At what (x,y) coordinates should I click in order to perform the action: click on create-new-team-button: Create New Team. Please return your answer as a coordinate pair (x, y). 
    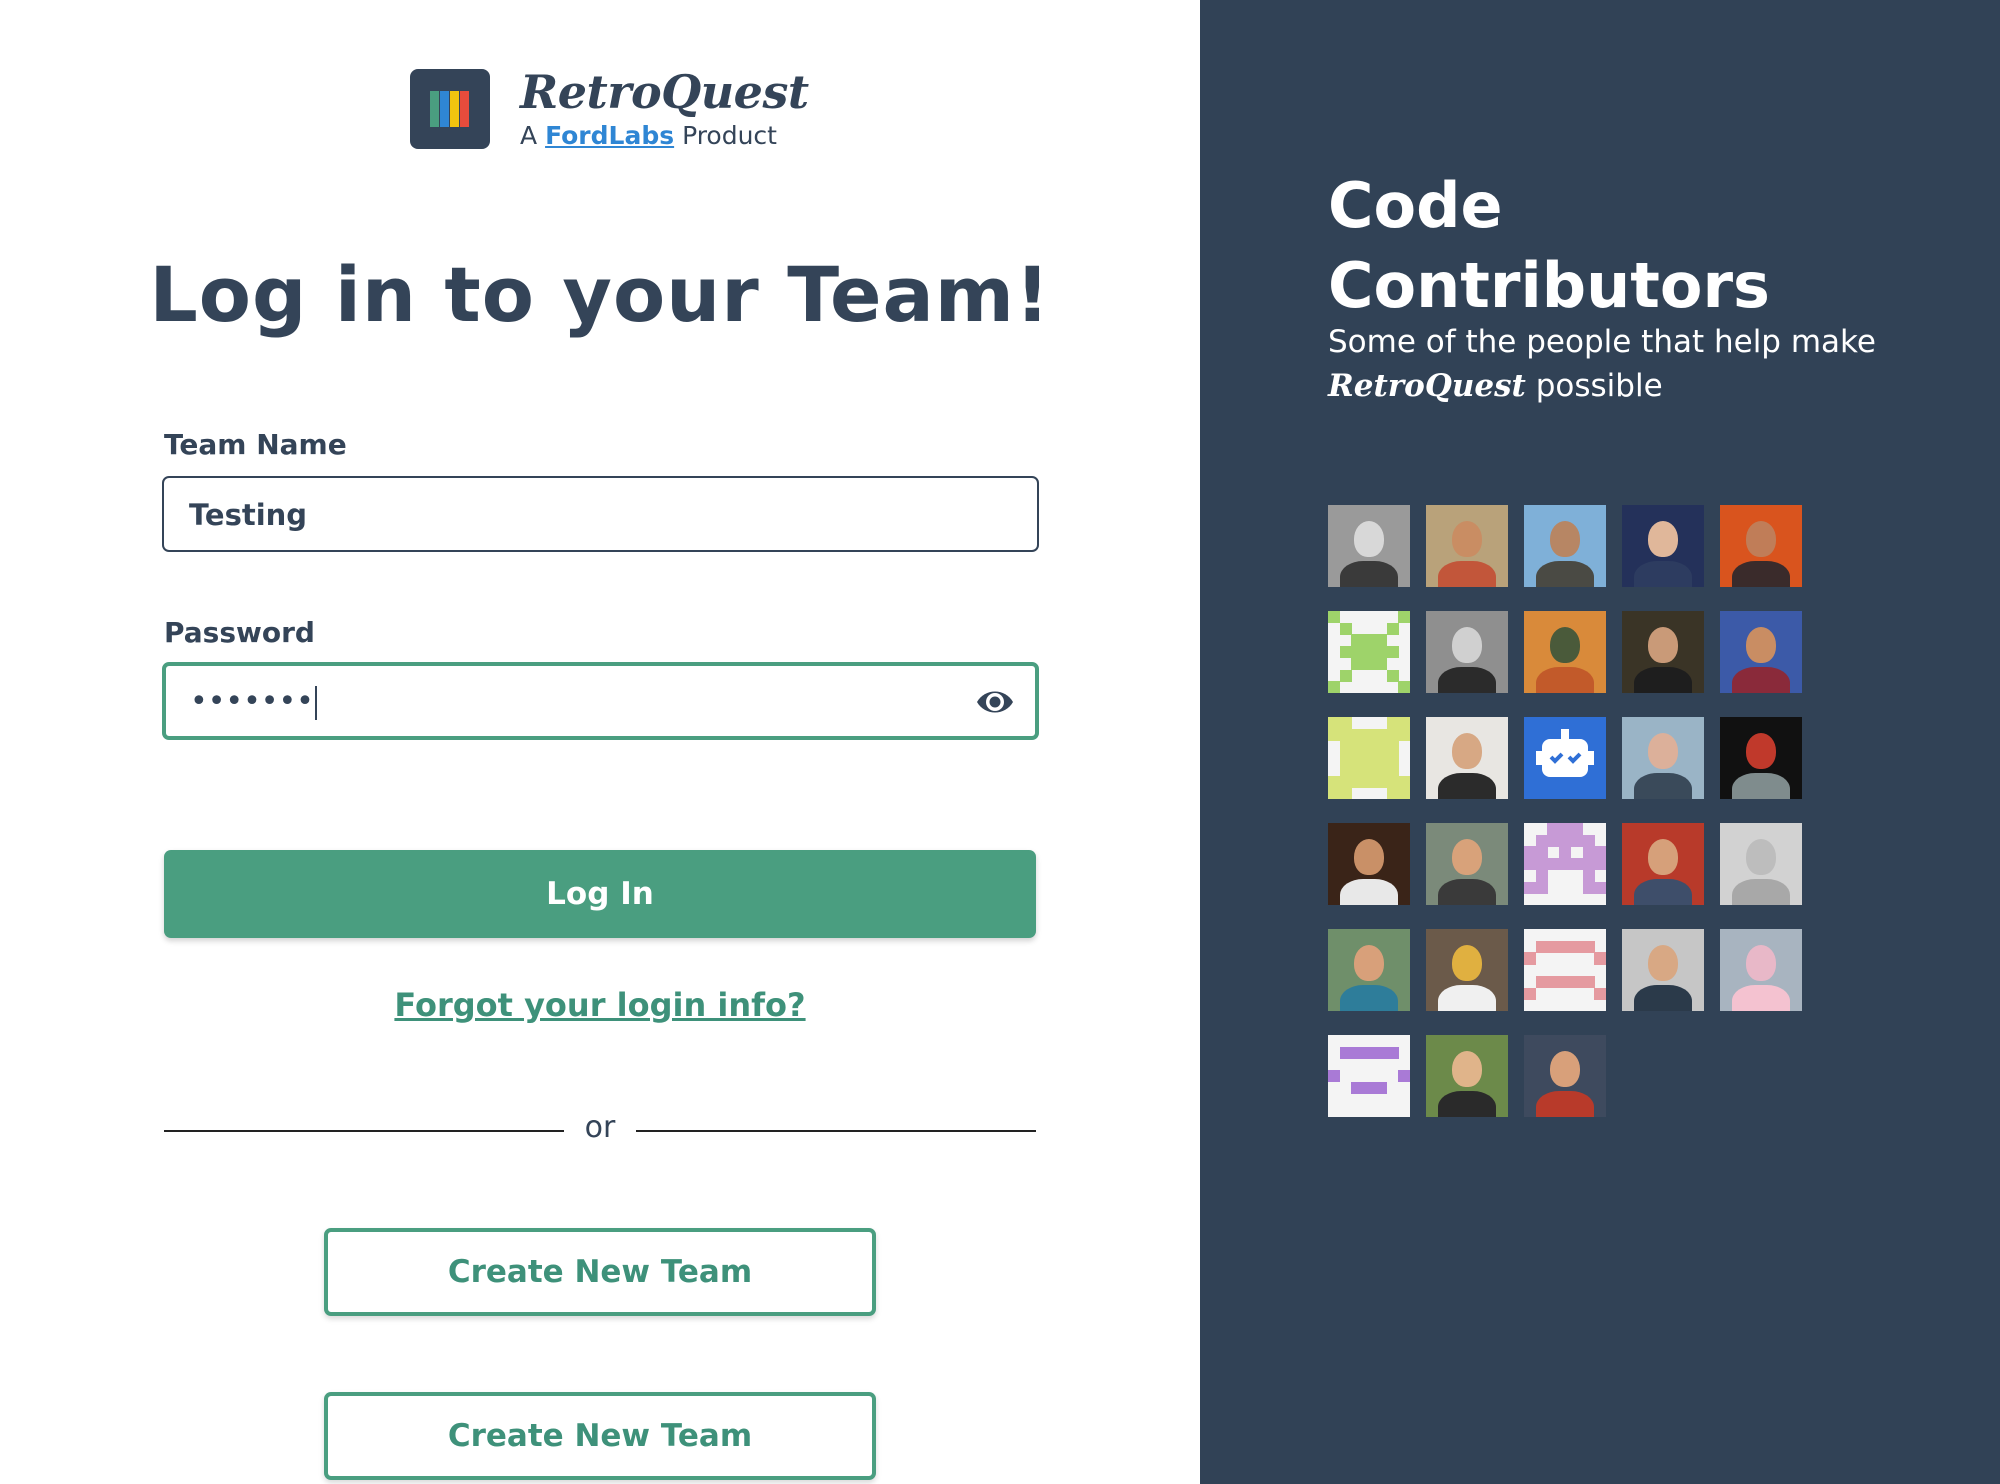
    Looking at the image, I should click on (600, 1272).